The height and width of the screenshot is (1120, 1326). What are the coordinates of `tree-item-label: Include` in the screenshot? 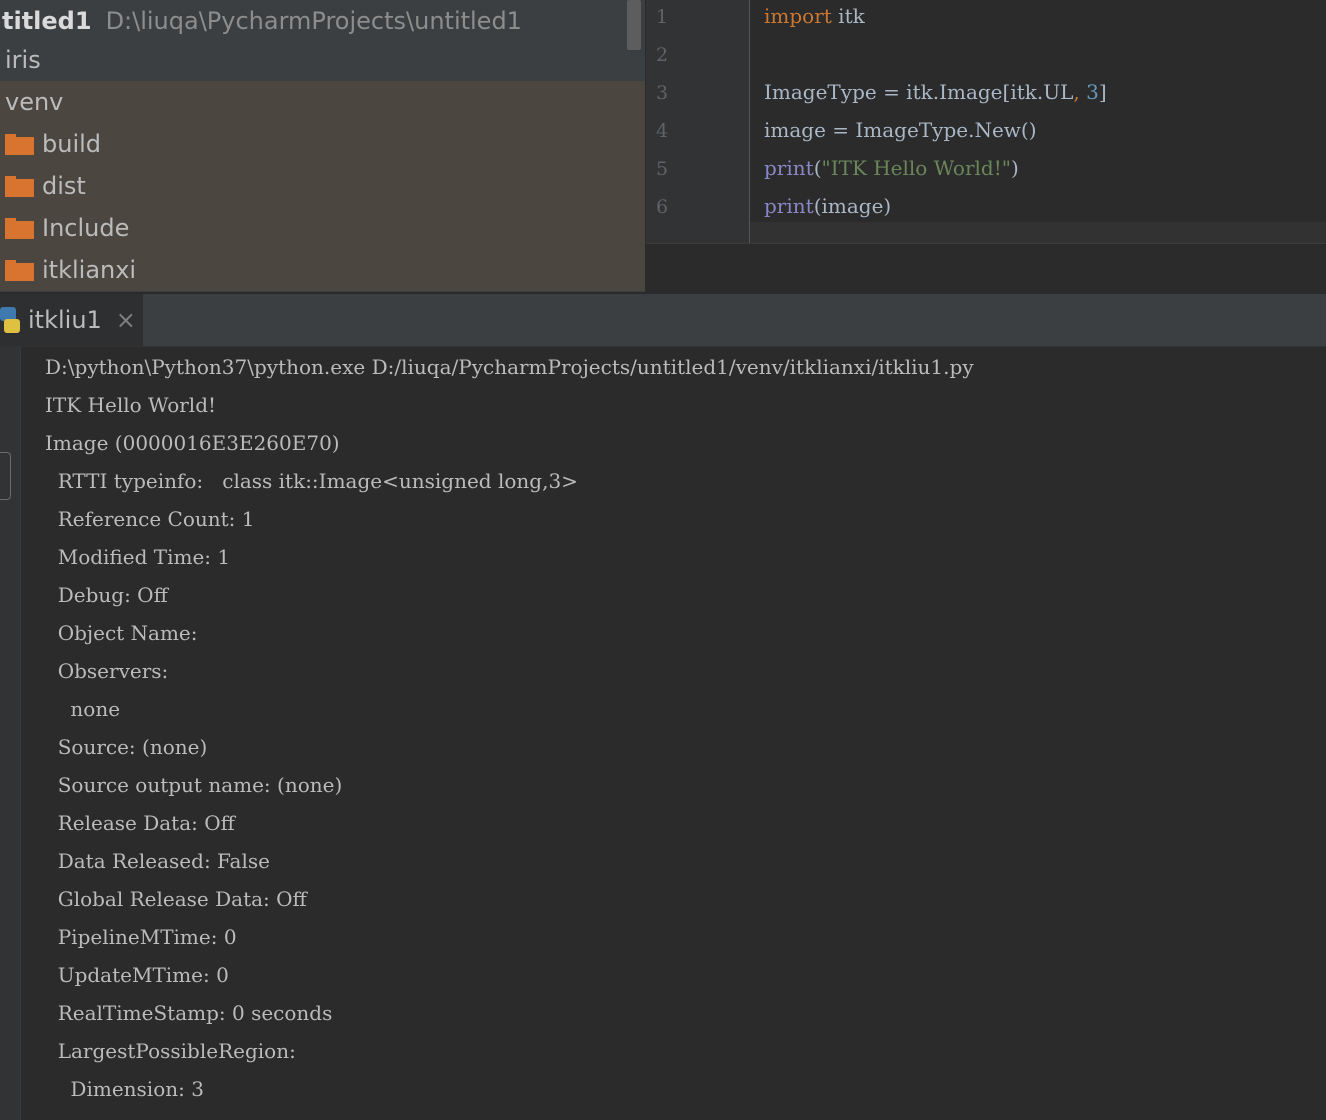 It's located at (86, 228).